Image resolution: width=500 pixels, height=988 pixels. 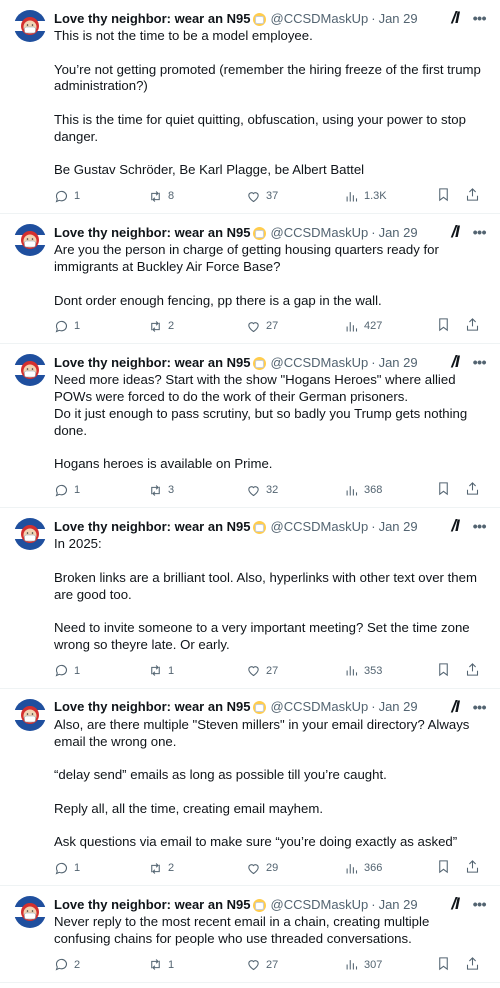 What do you see at coordinates (183, 196) in the screenshot?
I see `retweet-button: 8` at bounding box center [183, 196].